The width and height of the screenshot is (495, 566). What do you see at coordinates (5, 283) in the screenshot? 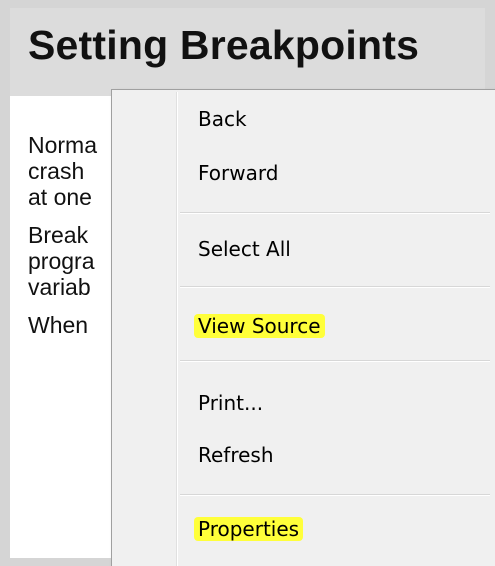
I see `frame-border-left` at bounding box center [5, 283].